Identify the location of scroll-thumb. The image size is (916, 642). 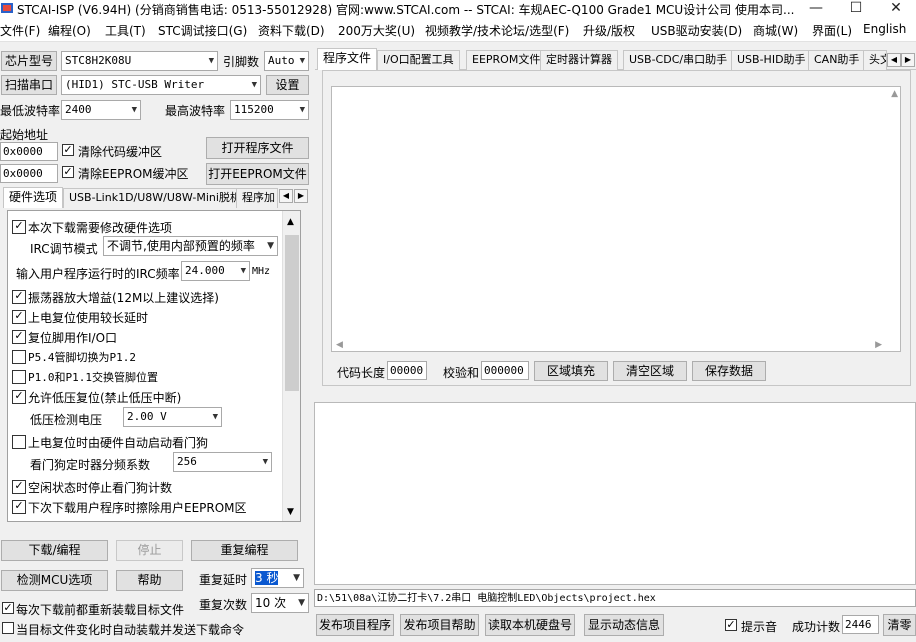
(292, 313).